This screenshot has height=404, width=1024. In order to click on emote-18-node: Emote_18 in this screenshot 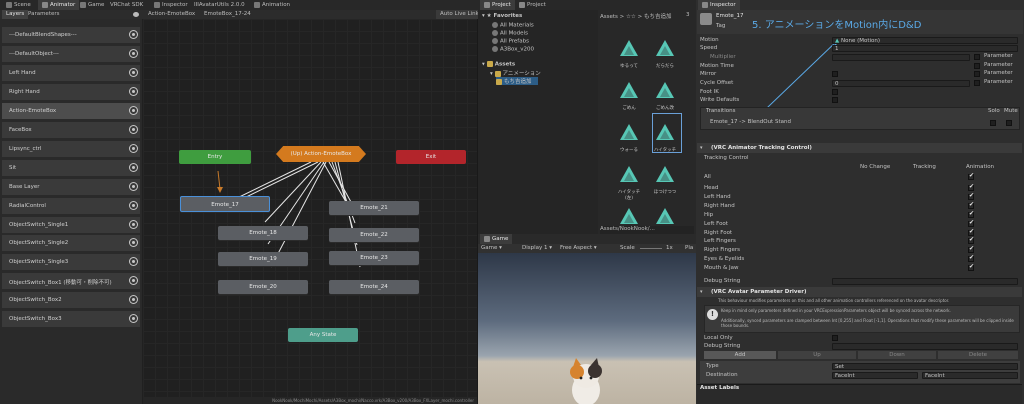, I will do `click(263, 233)`.